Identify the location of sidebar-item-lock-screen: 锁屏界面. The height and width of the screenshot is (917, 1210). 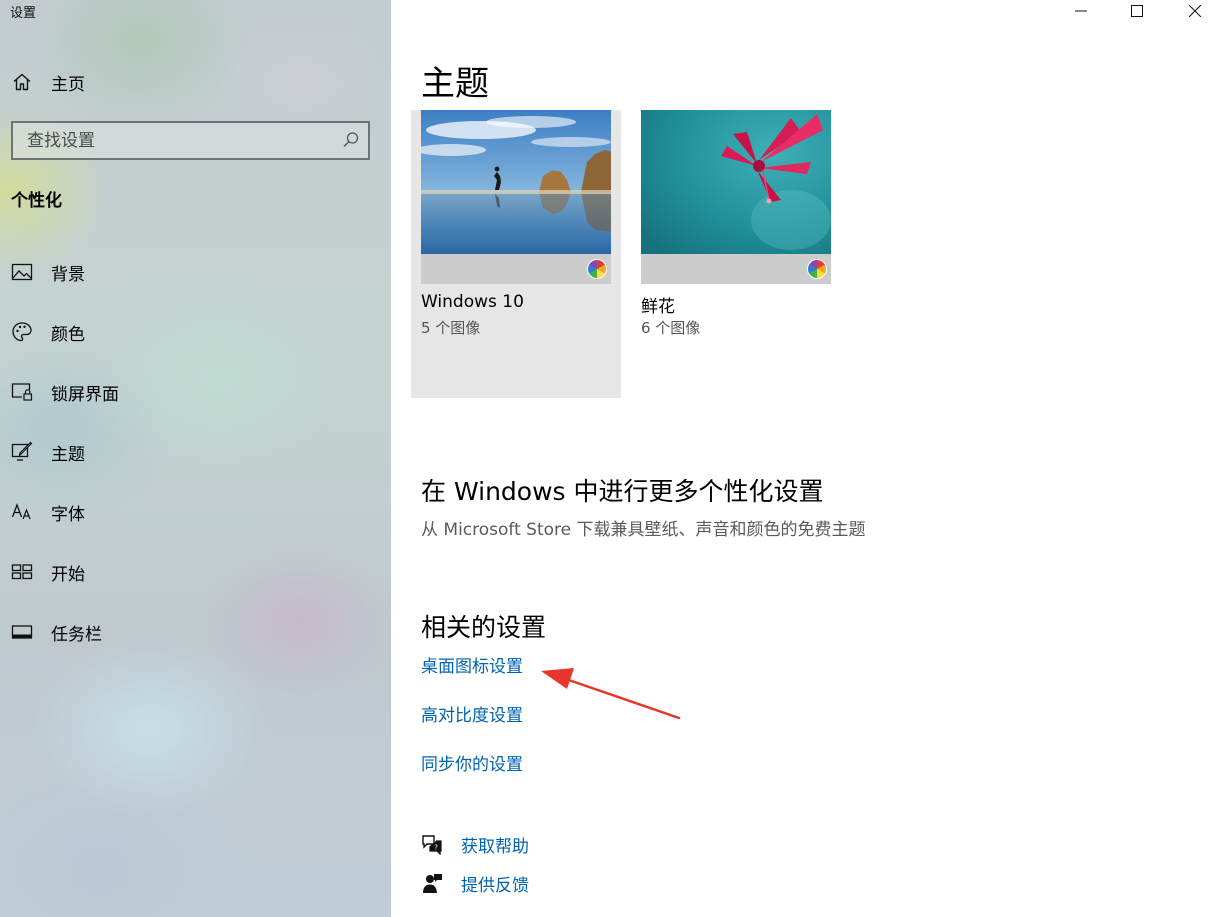
(195, 392).